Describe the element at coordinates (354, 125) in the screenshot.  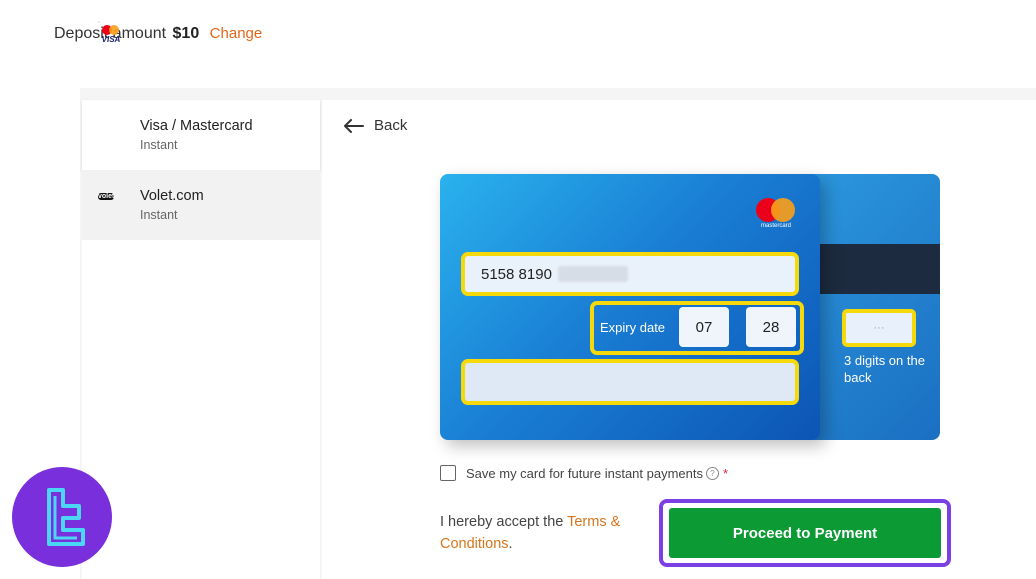
I see `arrow-left-icon` at that location.